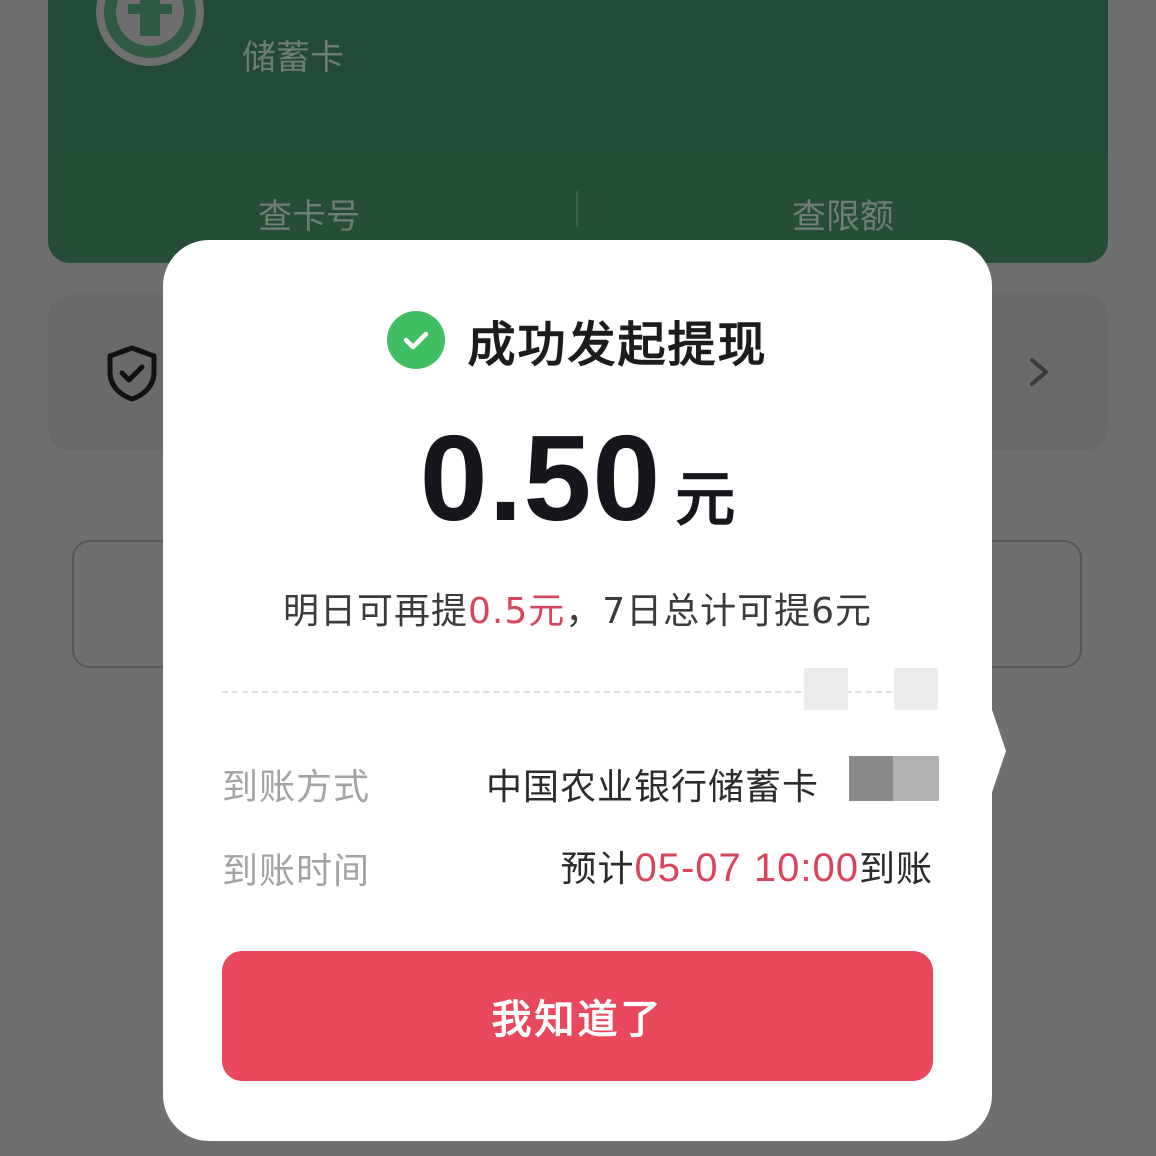  What do you see at coordinates (597, 869) in the screenshot?
I see `arrival-time-prefix: 预计` at bounding box center [597, 869].